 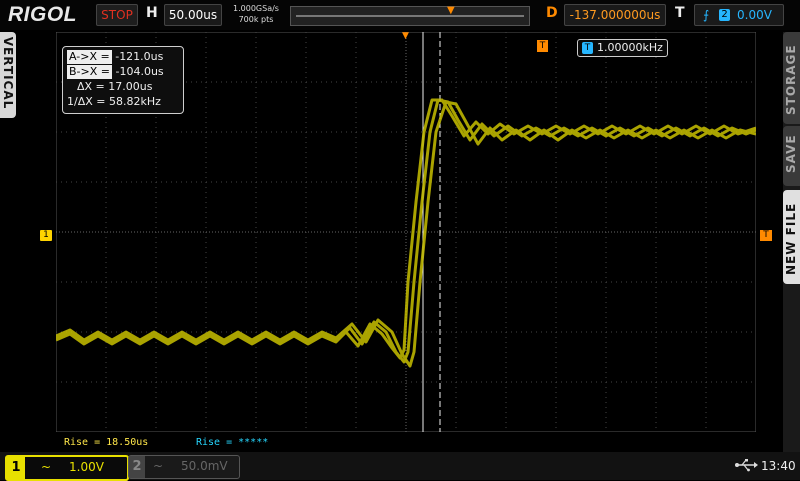 I want to click on storage-menu-tab: STORAGE, so click(x=791, y=78).